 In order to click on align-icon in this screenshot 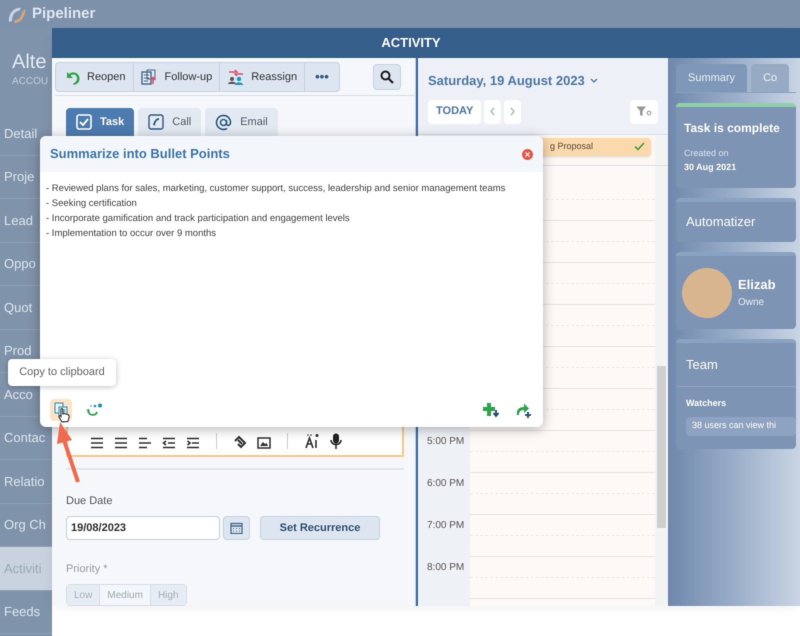, I will do `click(97, 443)`.